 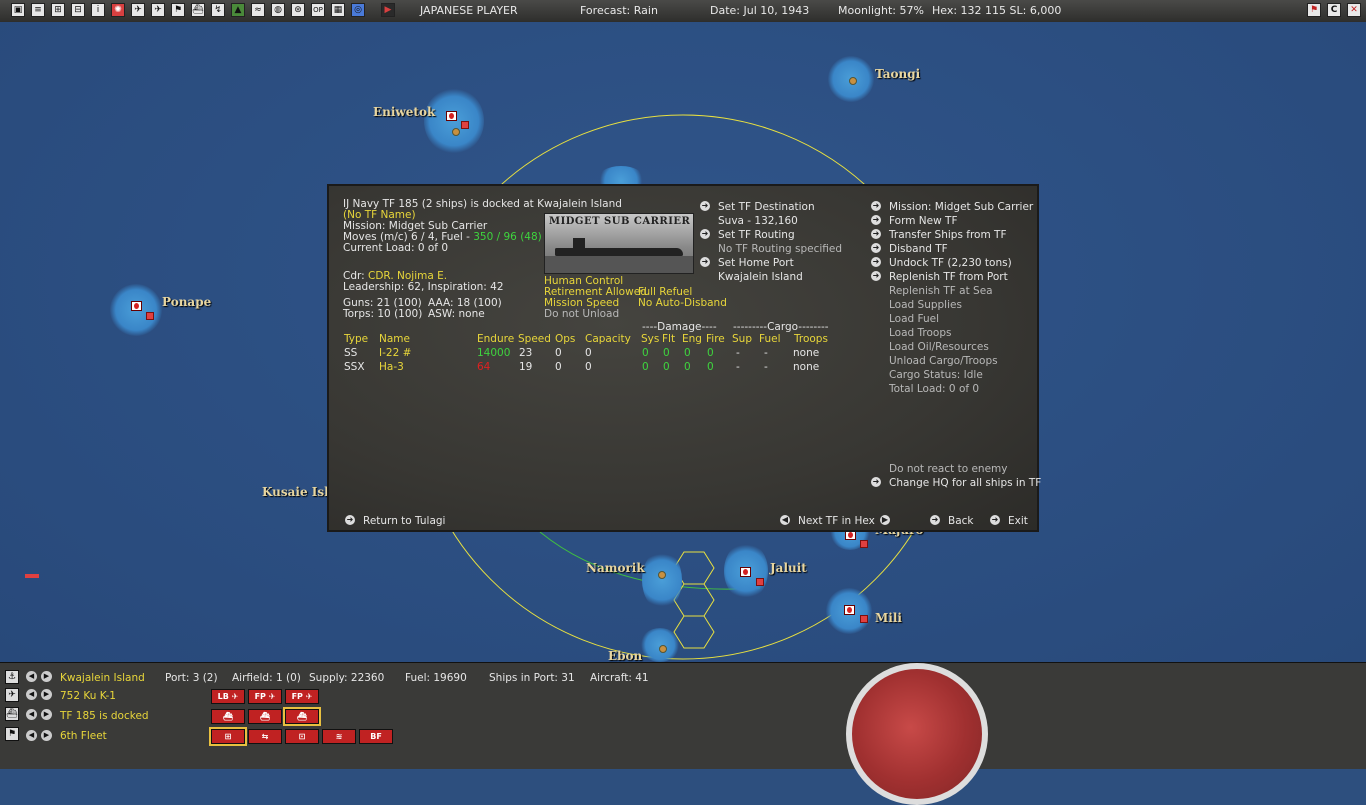 What do you see at coordinates (339, 736) in the screenshot?
I see `wave-button: ≋` at bounding box center [339, 736].